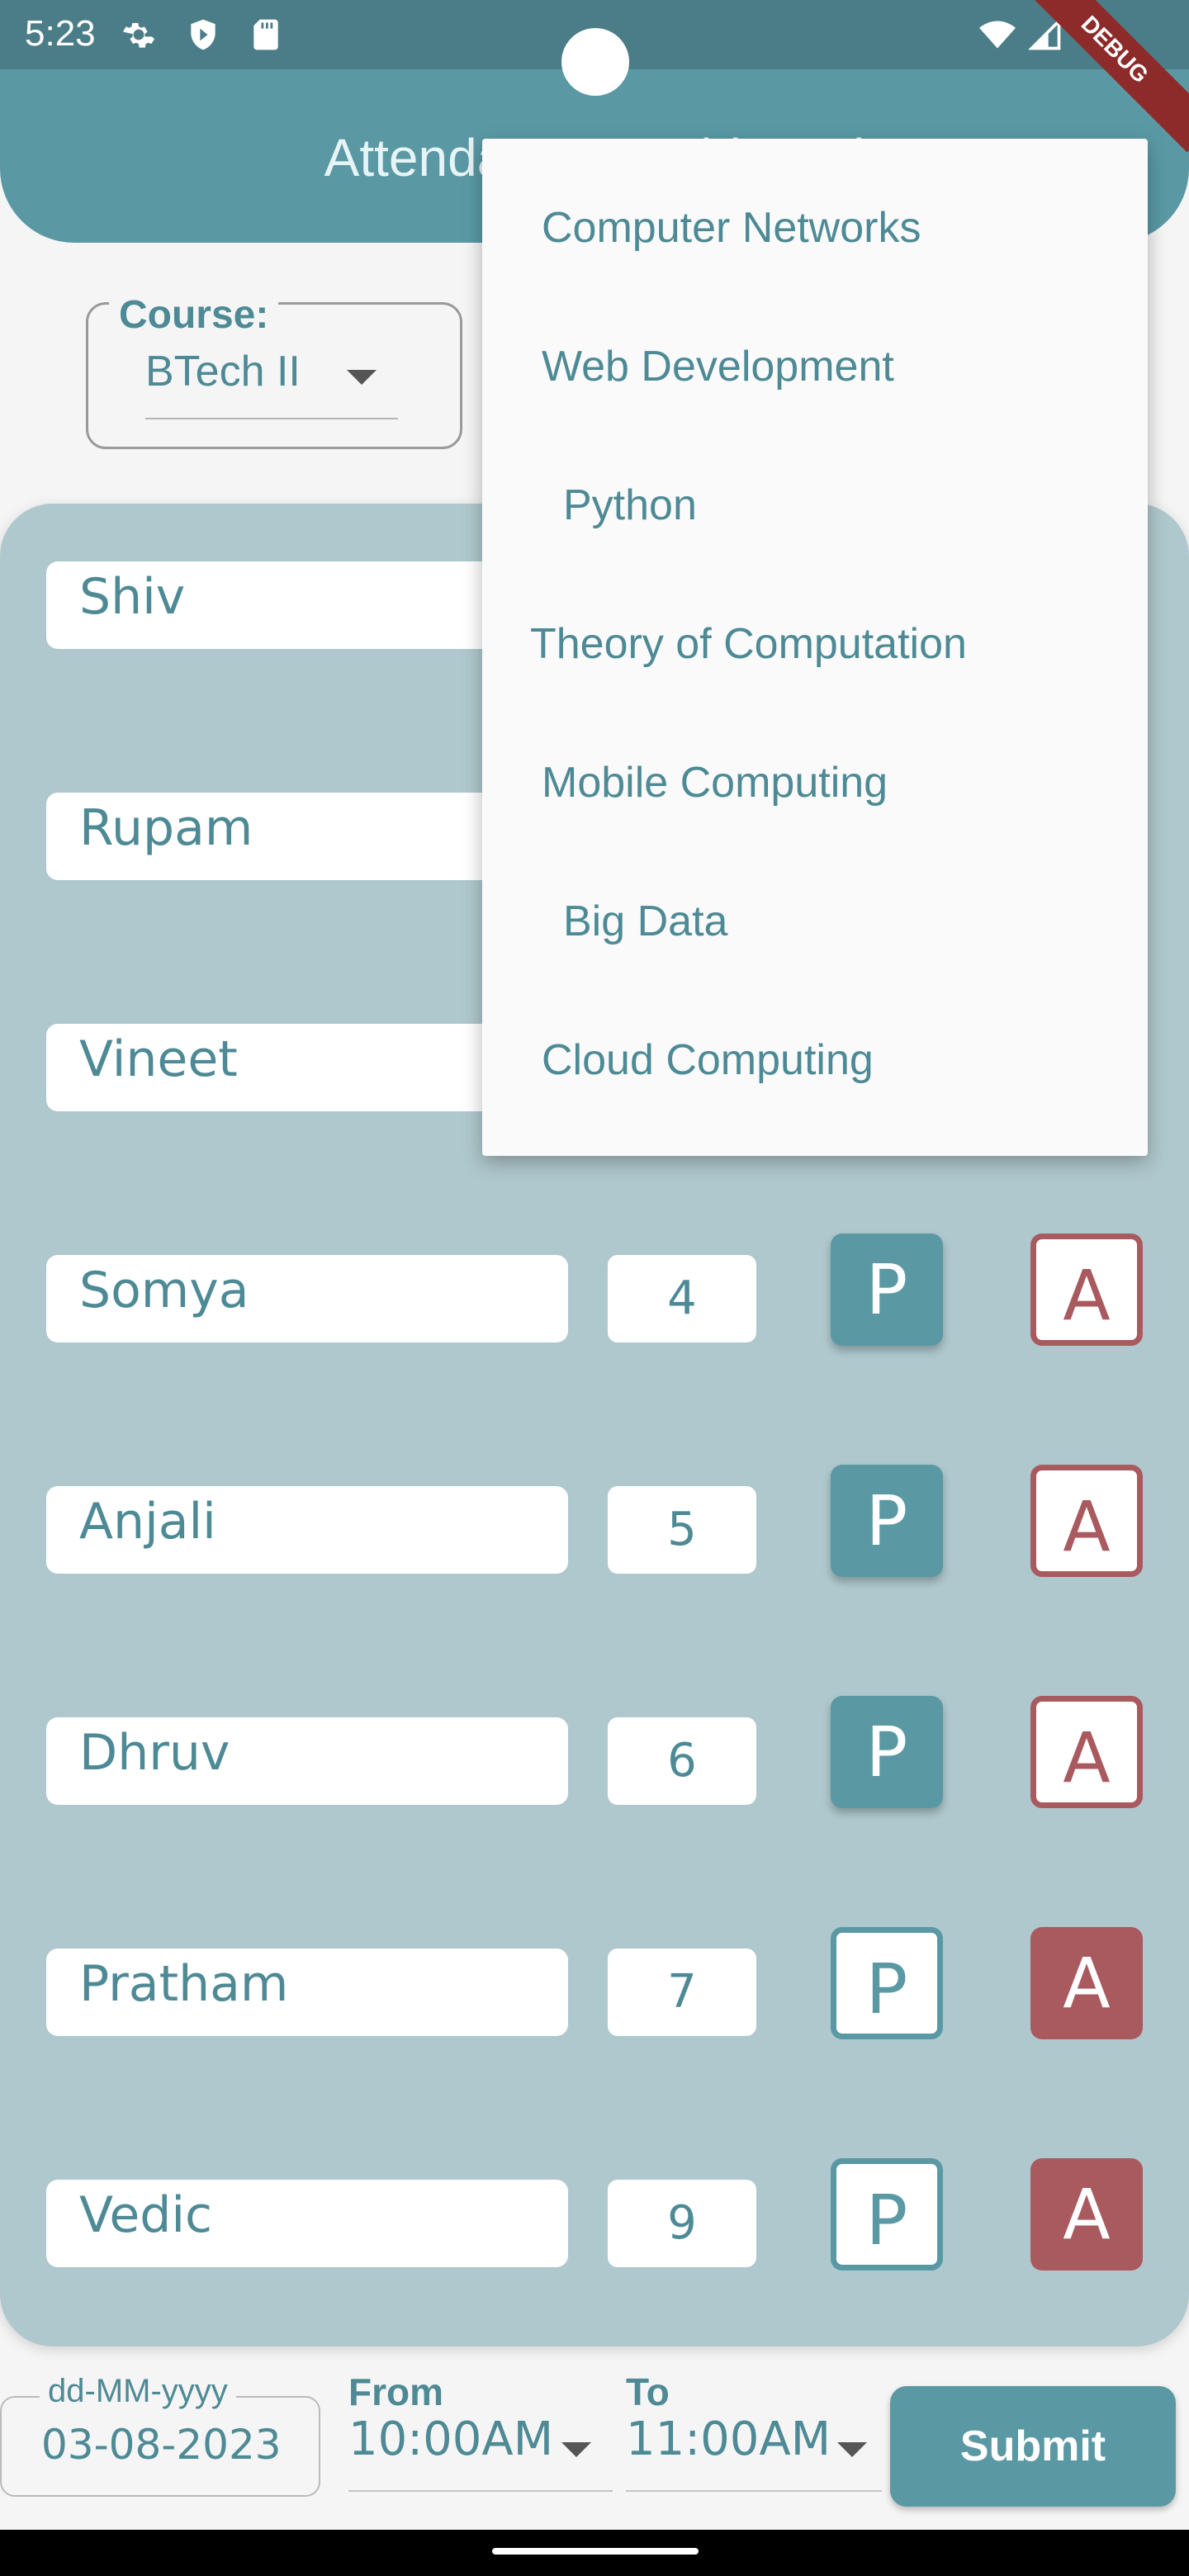  I want to click on student-name: Vedic, so click(146, 2215).